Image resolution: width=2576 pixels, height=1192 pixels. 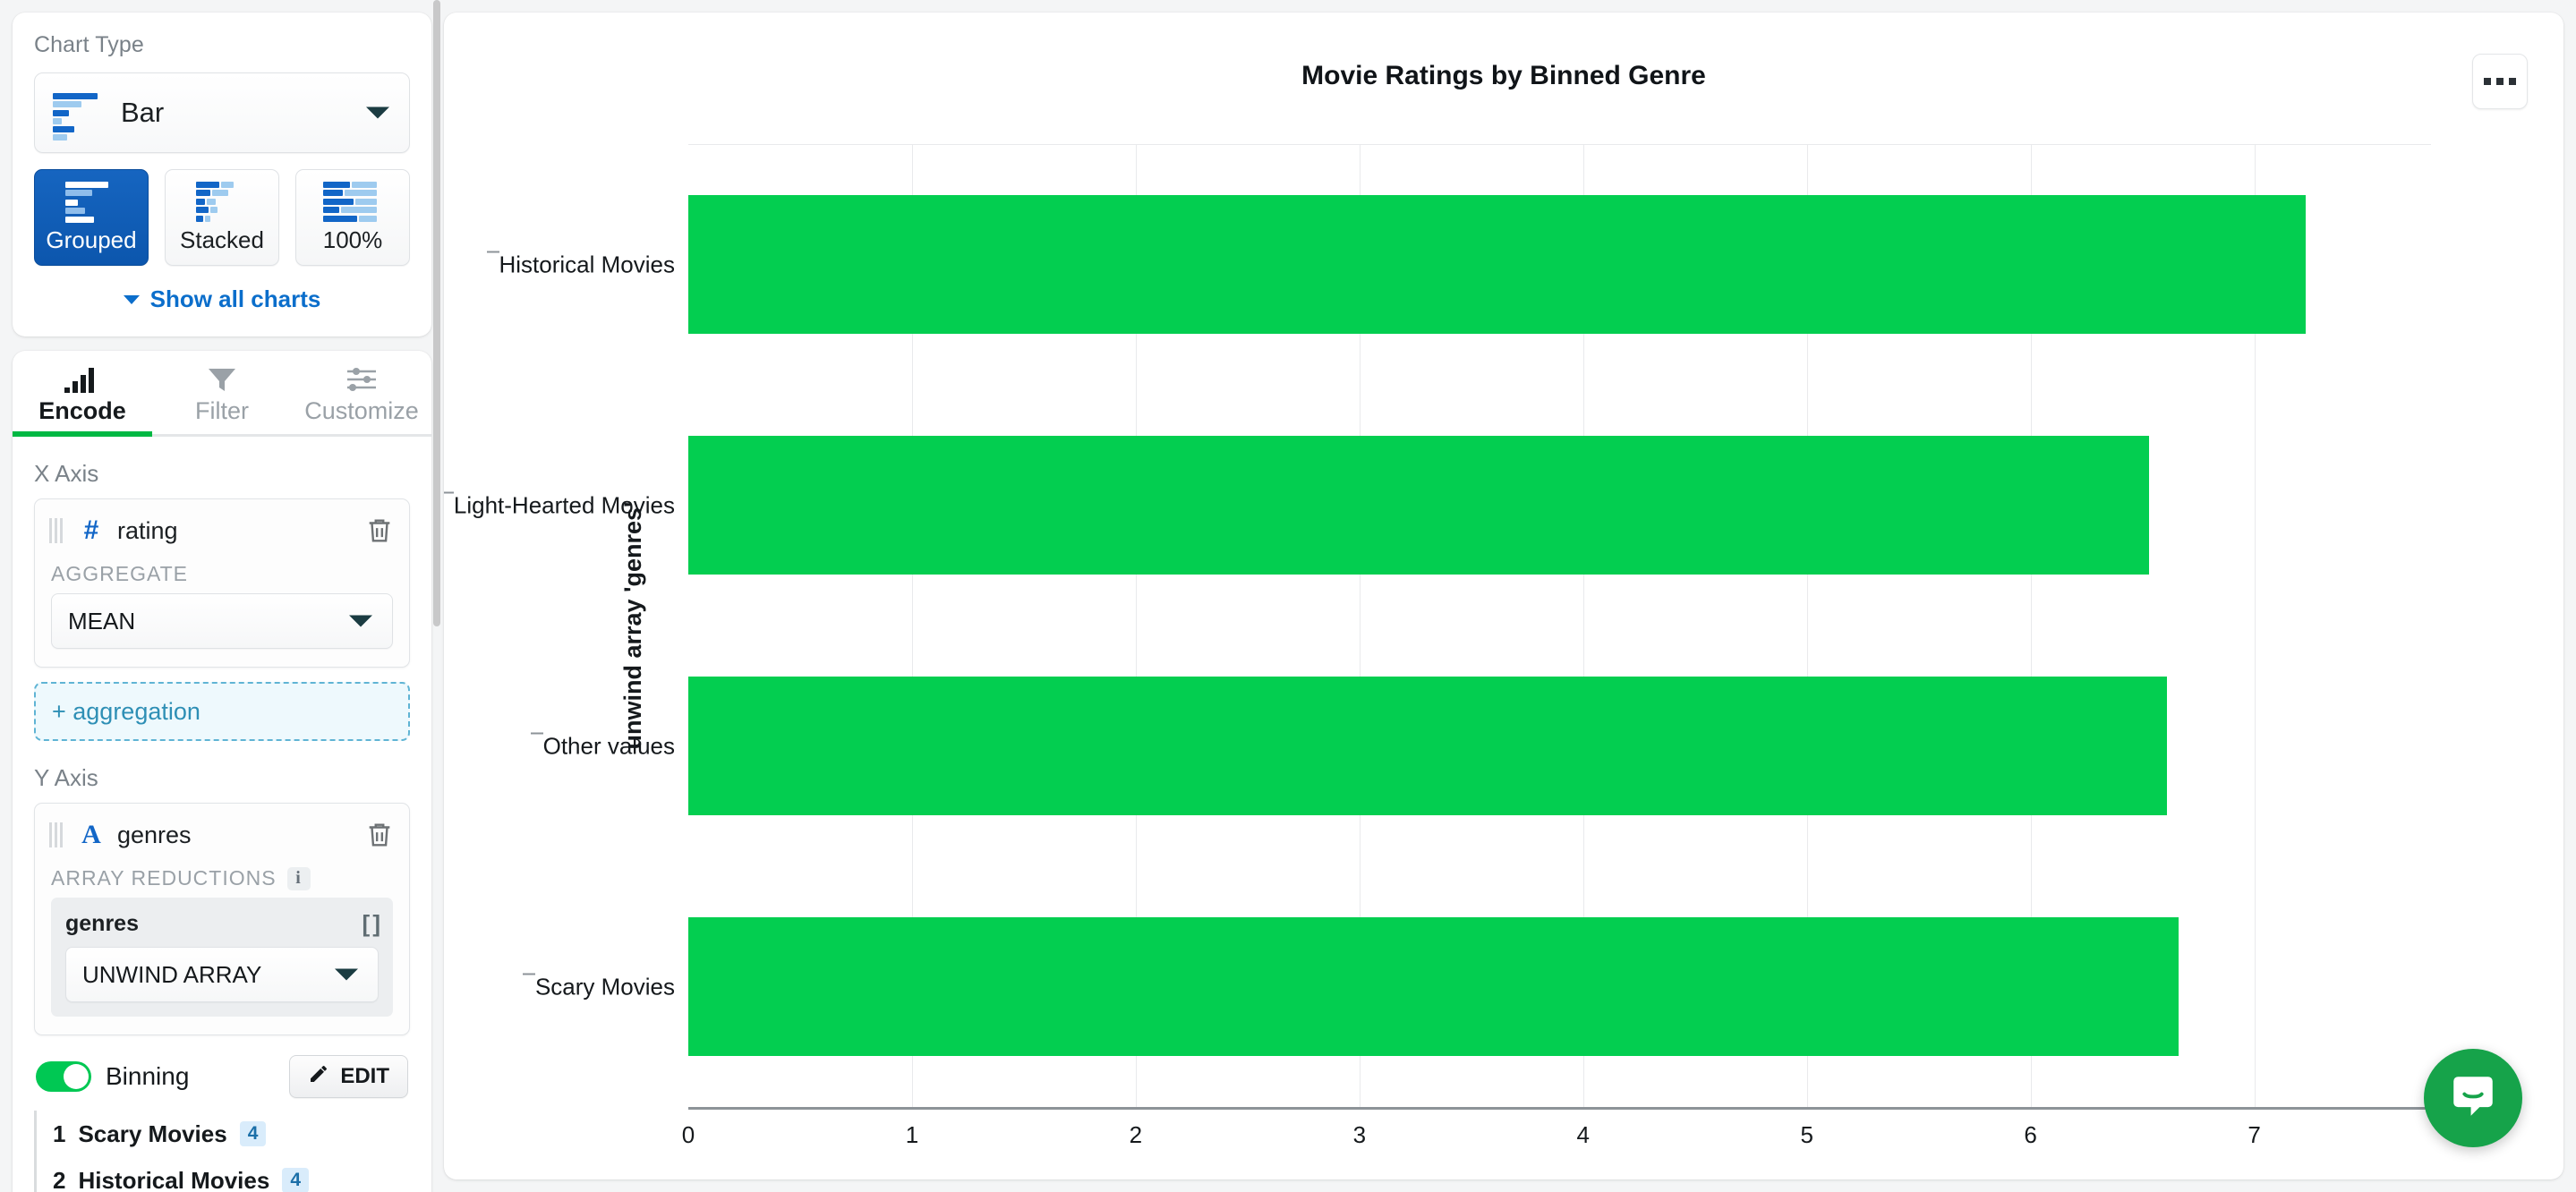 What do you see at coordinates (353, 202) in the screenshot?
I see `percent-bars-icon` at bounding box center [353, 202].